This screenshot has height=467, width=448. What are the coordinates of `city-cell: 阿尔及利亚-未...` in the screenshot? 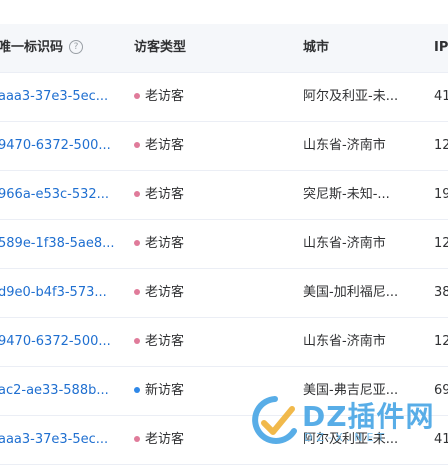 It's located at (351, 96).